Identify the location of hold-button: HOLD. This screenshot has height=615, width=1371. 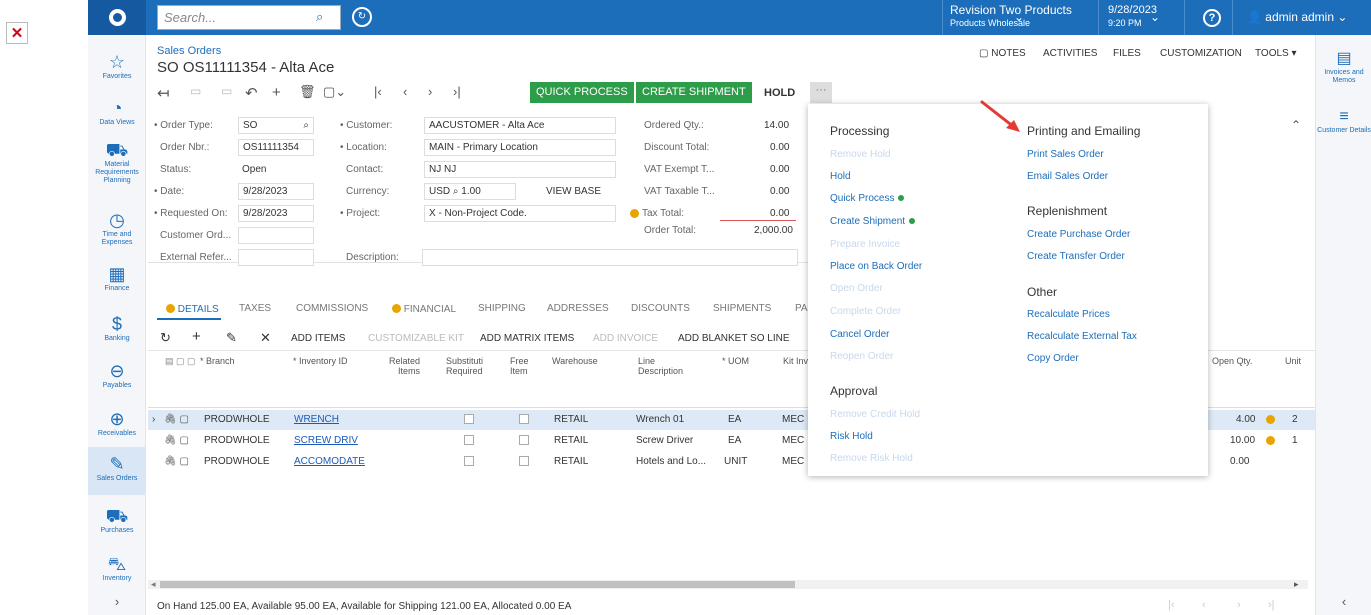
(779, 93).